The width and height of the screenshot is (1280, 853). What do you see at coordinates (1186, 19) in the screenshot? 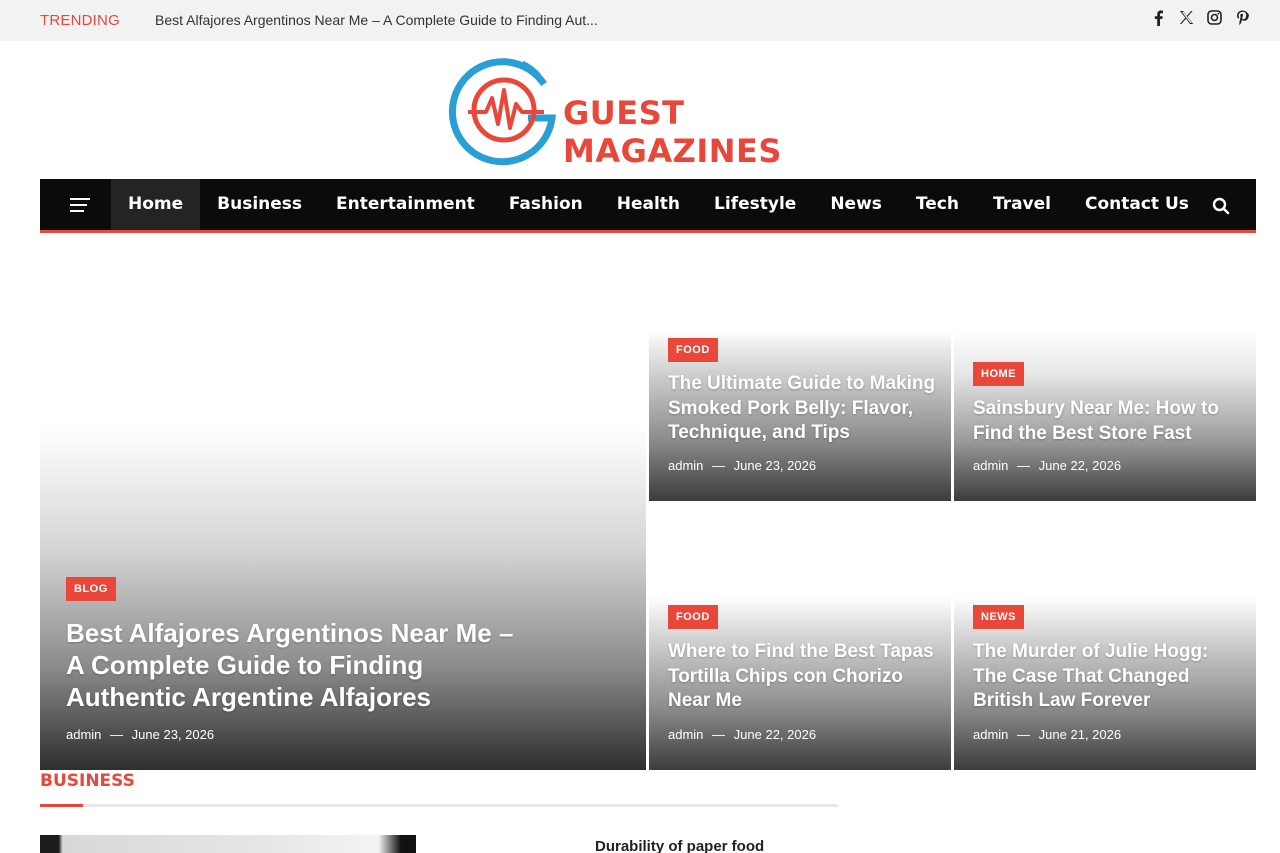
I see `x-icon` at bounding box center [1186, 19].